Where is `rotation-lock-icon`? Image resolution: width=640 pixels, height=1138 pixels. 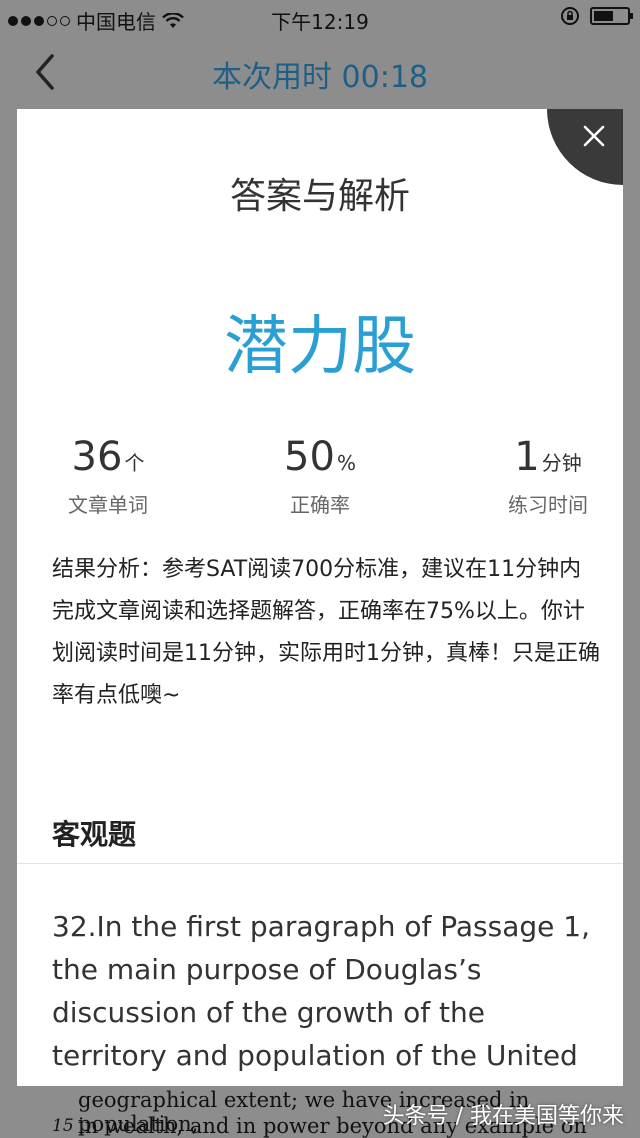
rotation-lock-icon is located at coordinates (570, 16).